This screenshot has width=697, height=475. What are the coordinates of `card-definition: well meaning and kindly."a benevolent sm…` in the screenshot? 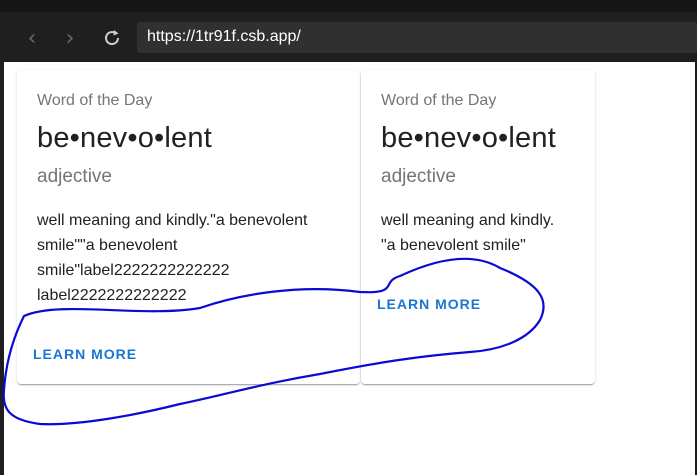 It's located at (192, 258).